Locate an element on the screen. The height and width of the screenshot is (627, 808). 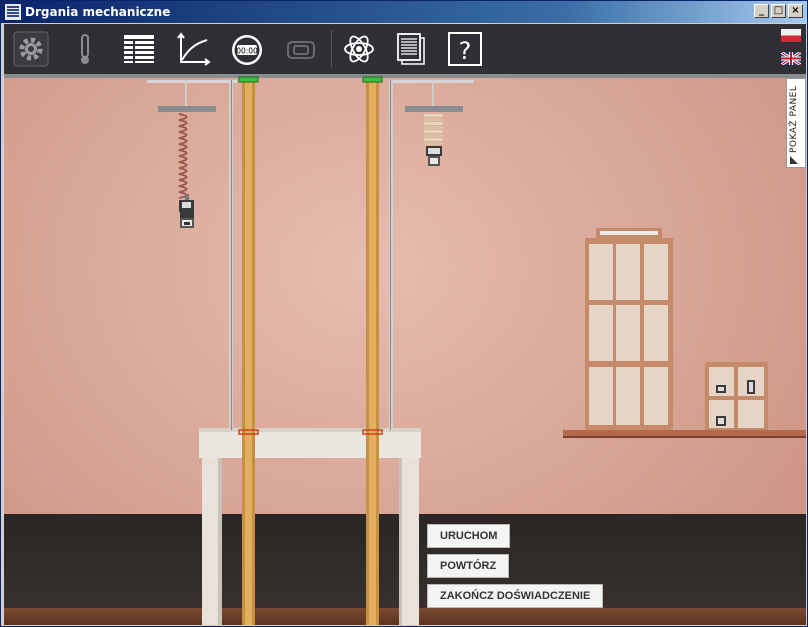
notebook-icon is located at coordinates (411, 49).